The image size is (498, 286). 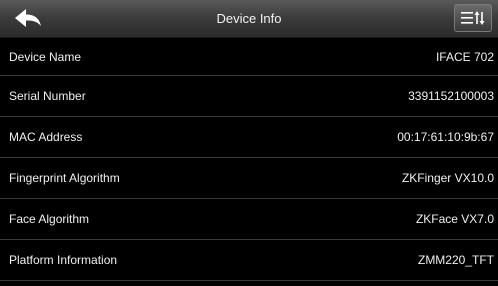 What do you see at coordinates (63, 260) in the screenshot?
I see `row-label: Platform Information` at bounding box center [63, 260].